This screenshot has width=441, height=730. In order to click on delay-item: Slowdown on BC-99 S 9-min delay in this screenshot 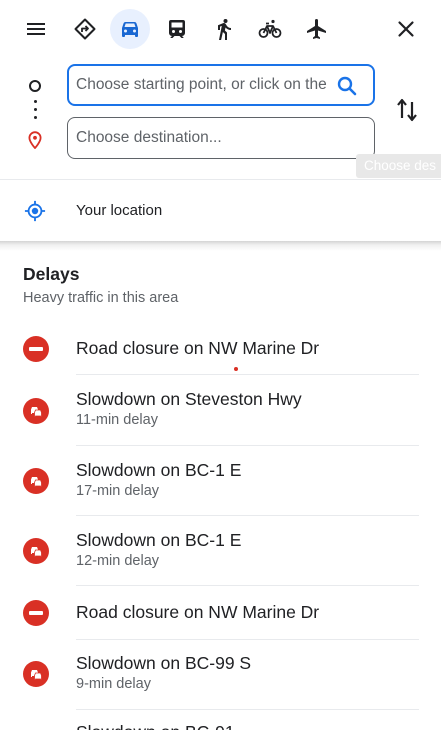, I will do `click(220, 675)`.